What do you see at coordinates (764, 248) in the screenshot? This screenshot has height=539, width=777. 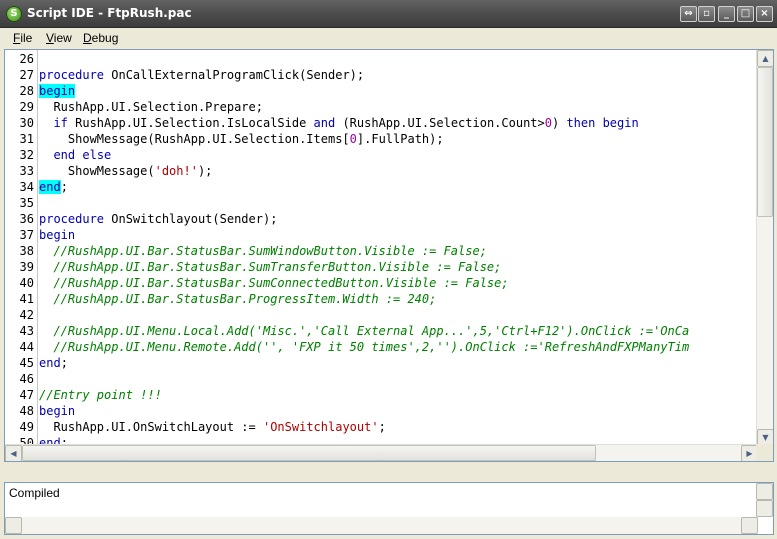 I see `editor-vertical-scrollbar: ▲ ▼` at bounding box center [764, 248].